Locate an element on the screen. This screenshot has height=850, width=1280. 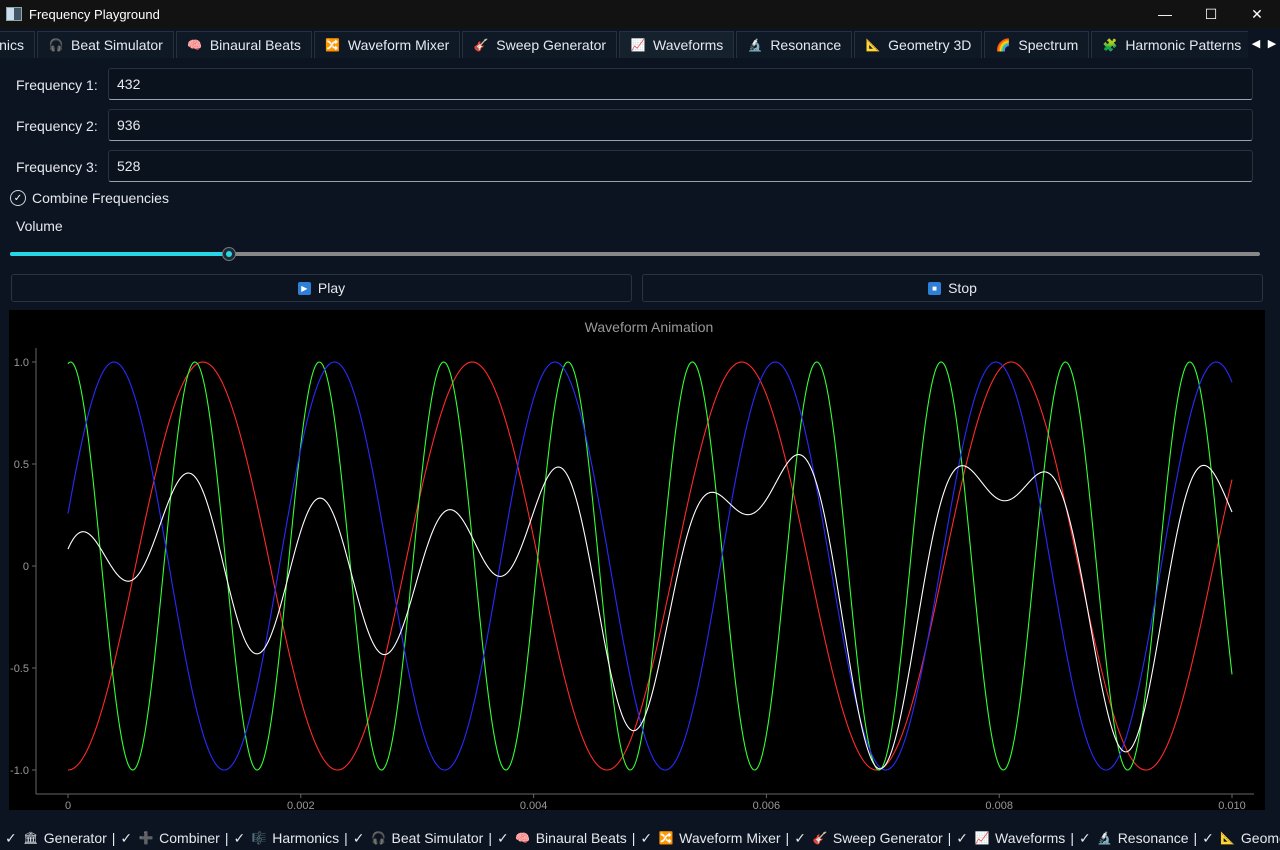
status-item: | ✓ 🧠 Binaural Beats is located at coordinates (554, 838).